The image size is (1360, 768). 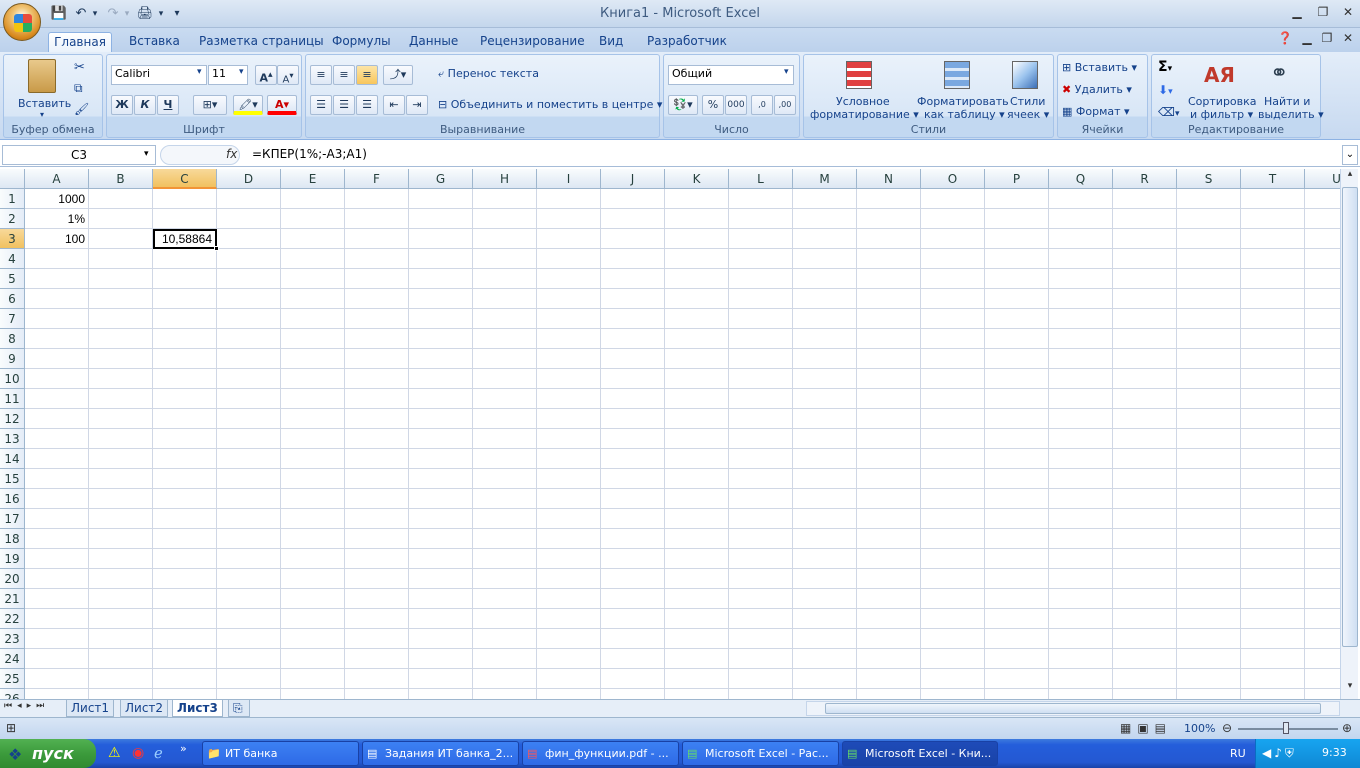 I want to click on cell-g3, so click(x=441, y=239).